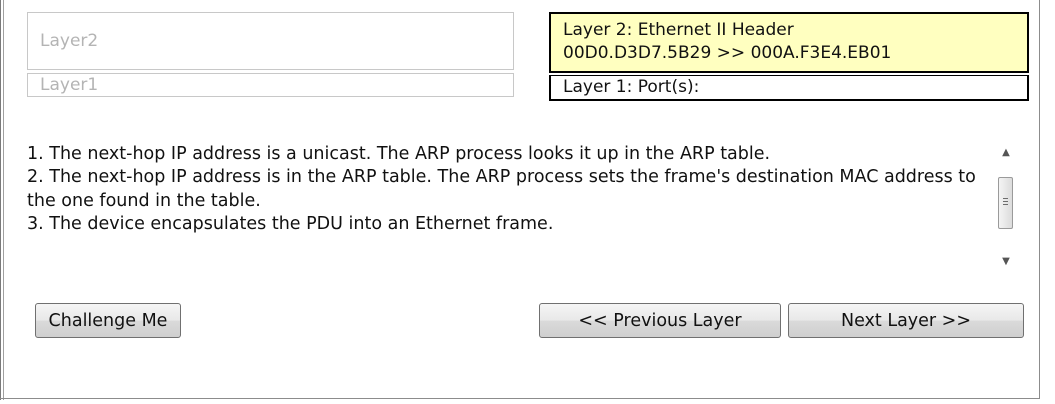  I want to click on window-frame-left-inner, so click(3, 200).